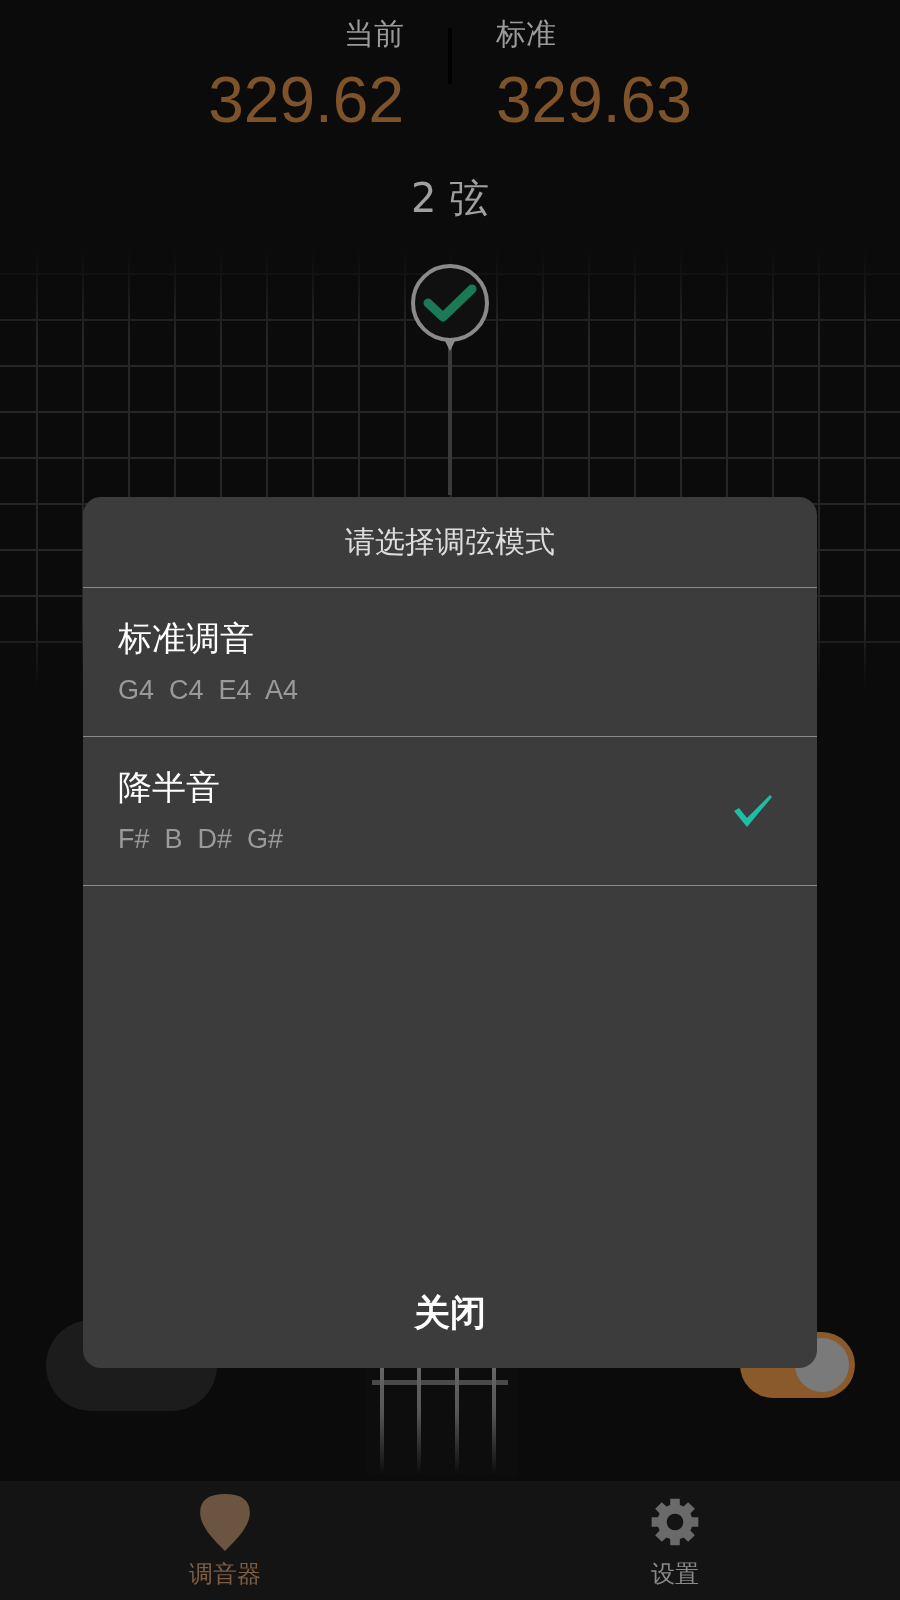  I want to click on standard-frequency: 329.63, so click(594, 100).